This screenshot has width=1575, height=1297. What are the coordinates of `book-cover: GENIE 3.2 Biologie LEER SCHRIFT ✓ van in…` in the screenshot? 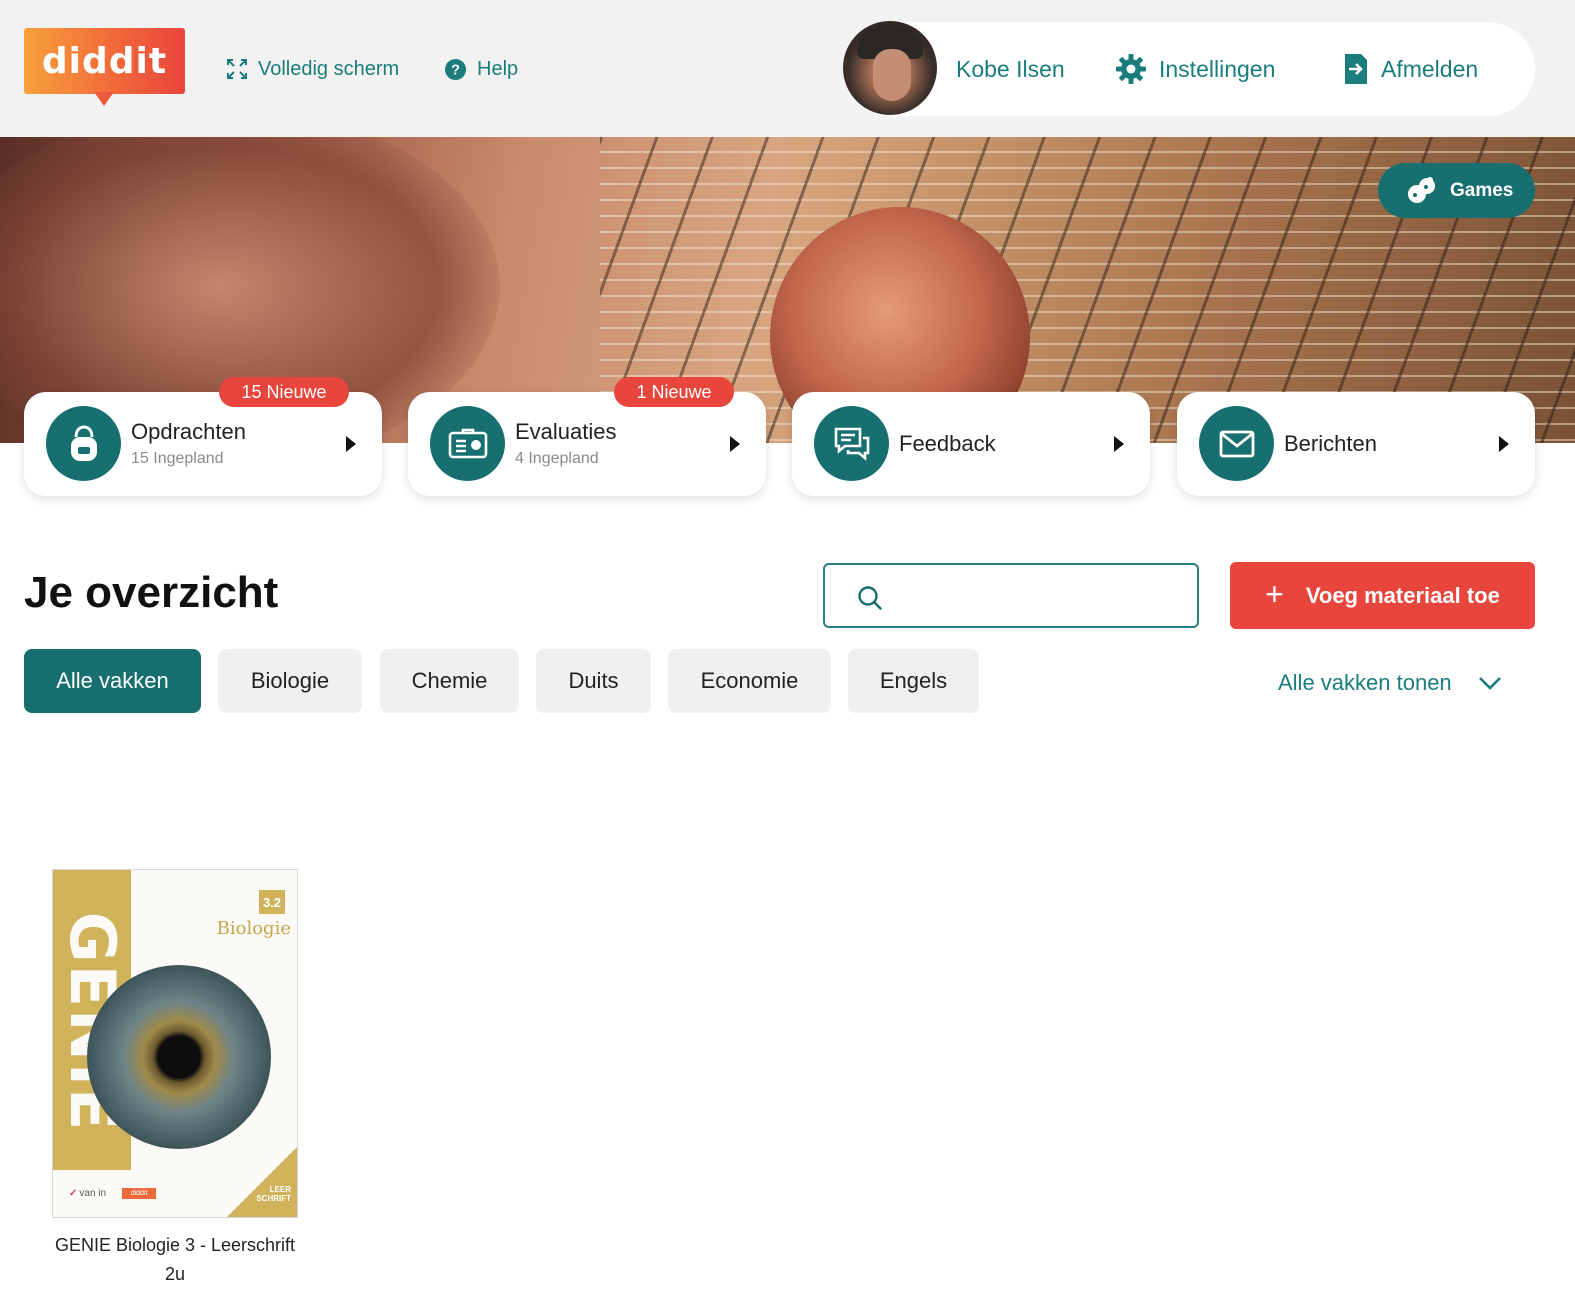 It's located at (175, 1043).